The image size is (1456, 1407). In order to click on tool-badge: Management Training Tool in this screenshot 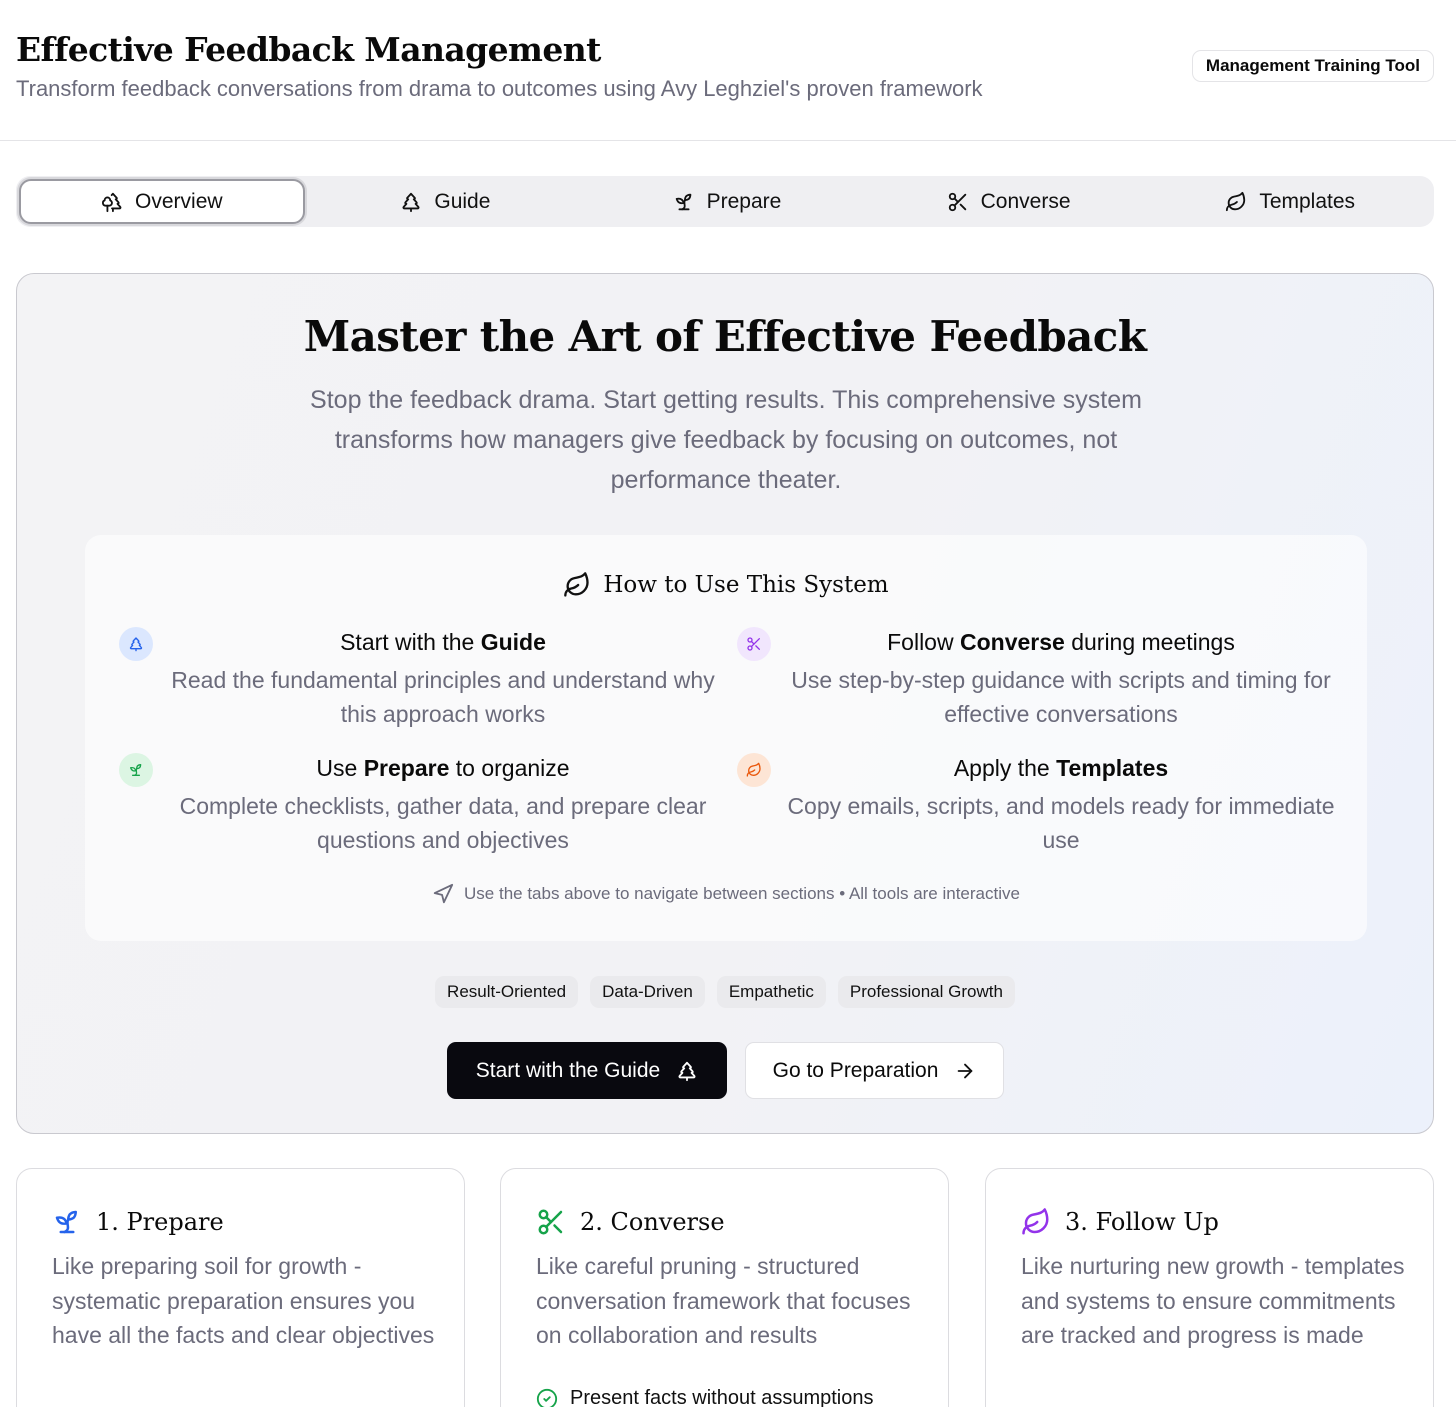, I will do `click(1312, 66)`.